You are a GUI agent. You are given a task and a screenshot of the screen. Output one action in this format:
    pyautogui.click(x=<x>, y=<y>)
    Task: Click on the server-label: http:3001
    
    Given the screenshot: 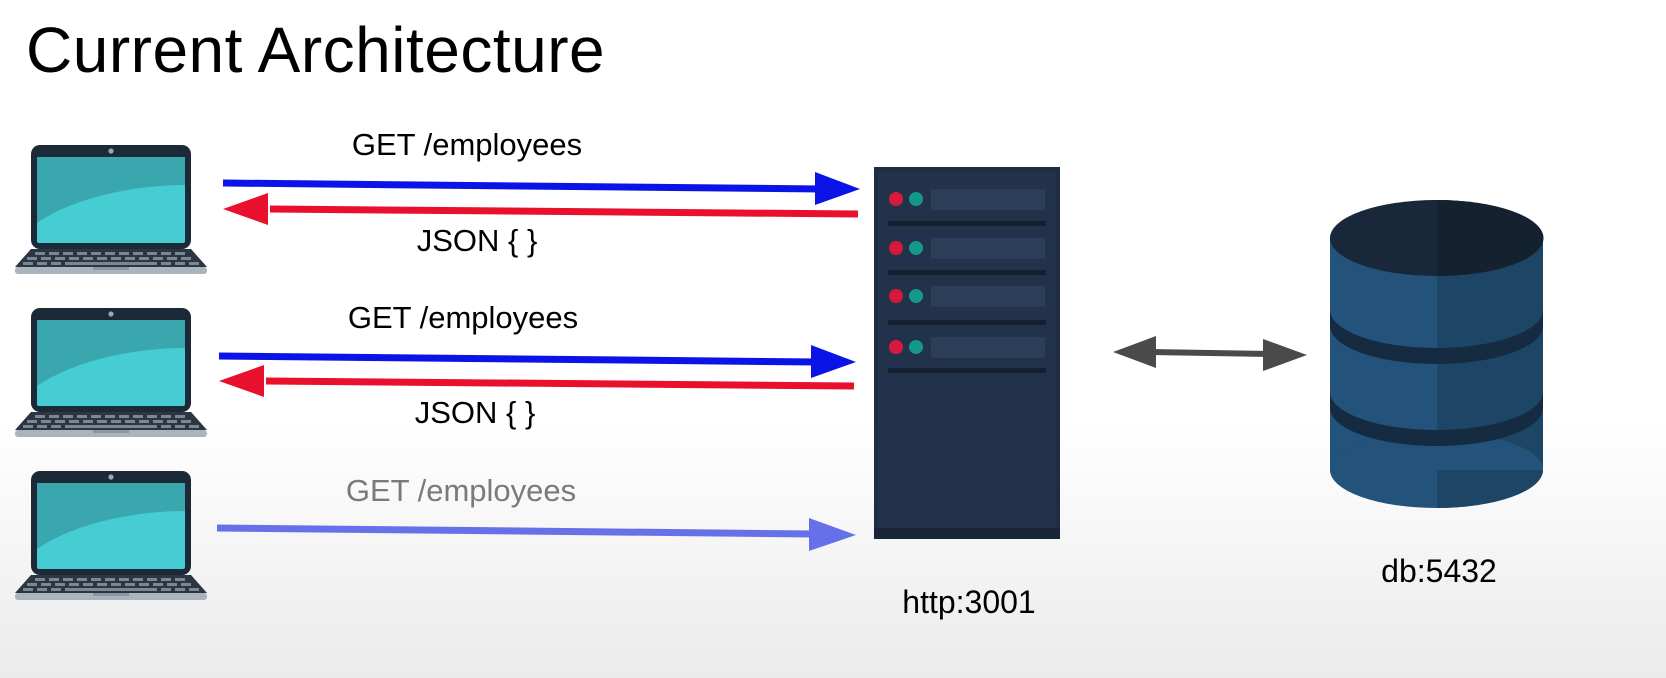 What is the action you would take?
    pyautogui.click(x=968, y=602)
    